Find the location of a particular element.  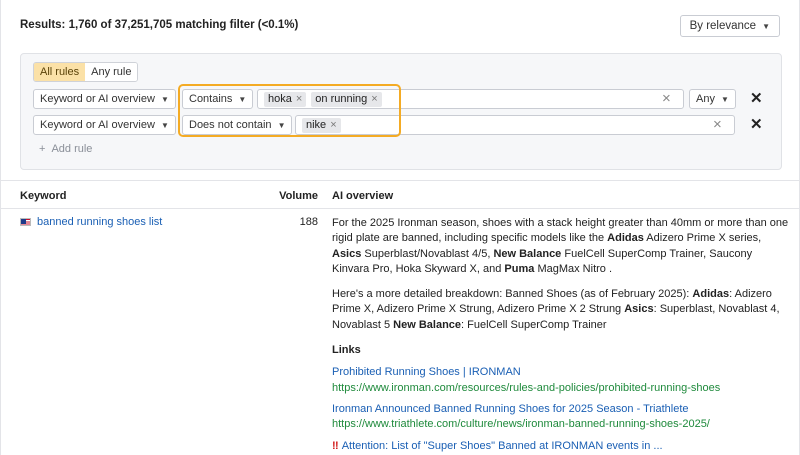

links-heading: Links is located at coordinates (346, 350).